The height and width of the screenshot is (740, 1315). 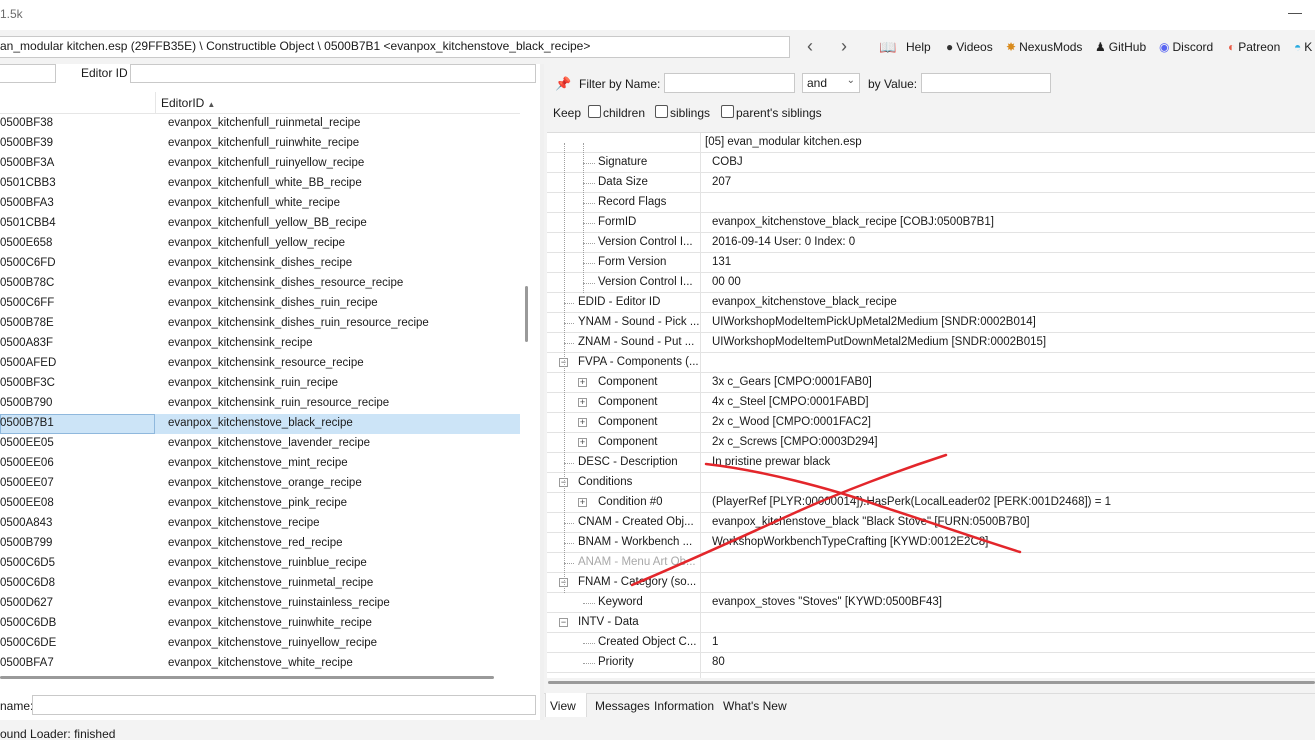 I want to click on formid-filter-input, so click(x=28, y=73).